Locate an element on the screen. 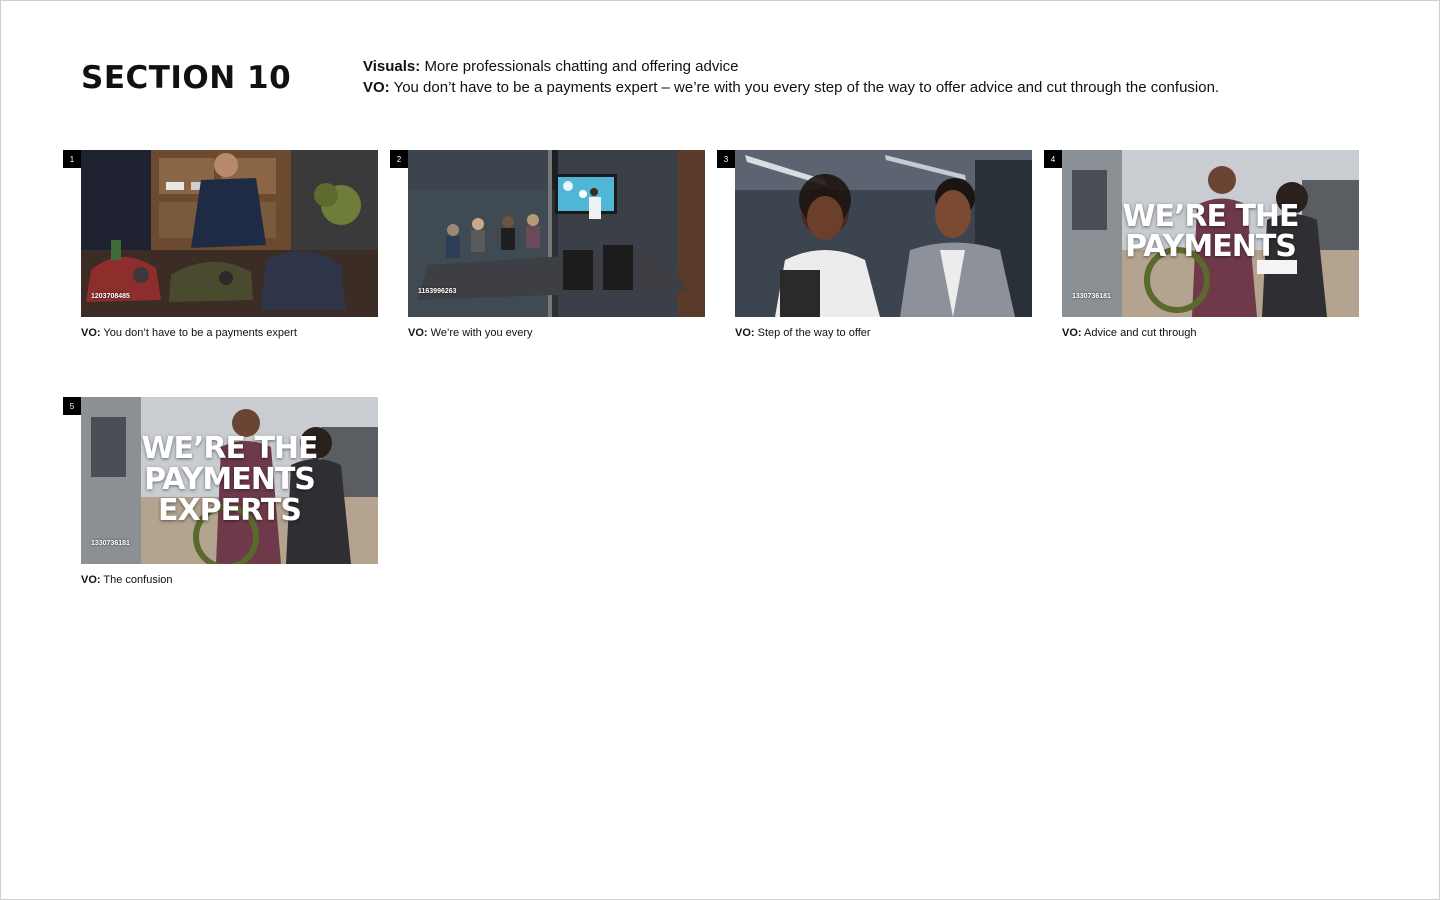 This screenshot has width=1440, height=900. caption-text: Advice and cut through is located at coordinates (1140, 333).